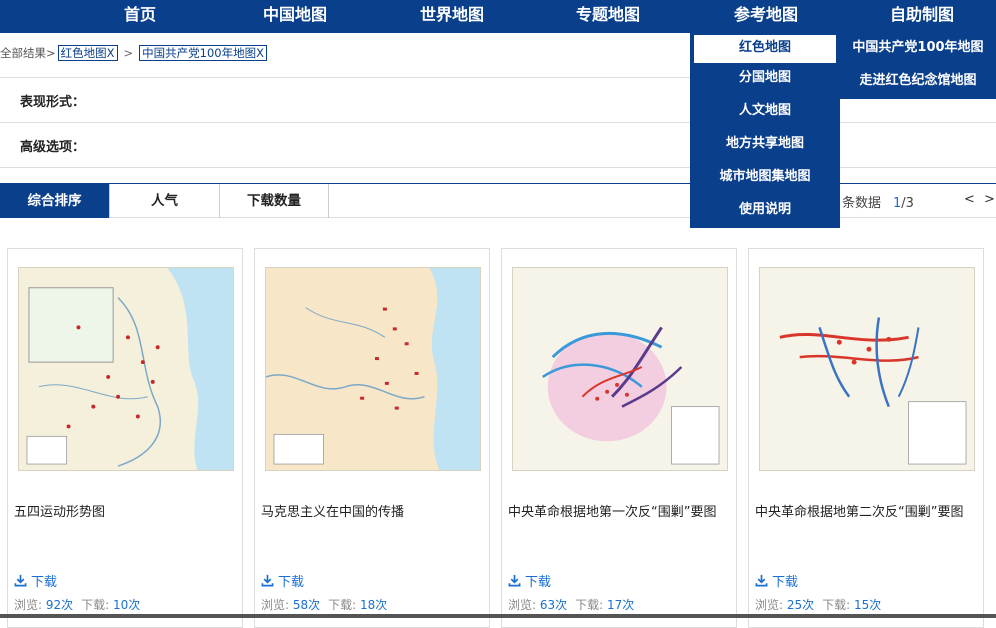 The image size is (996, 628). What do you see at coordinates (765, 211) in the screenshot?
I see `menu-item-usage-guide: 使用说明` at bounding box center [765, 211].